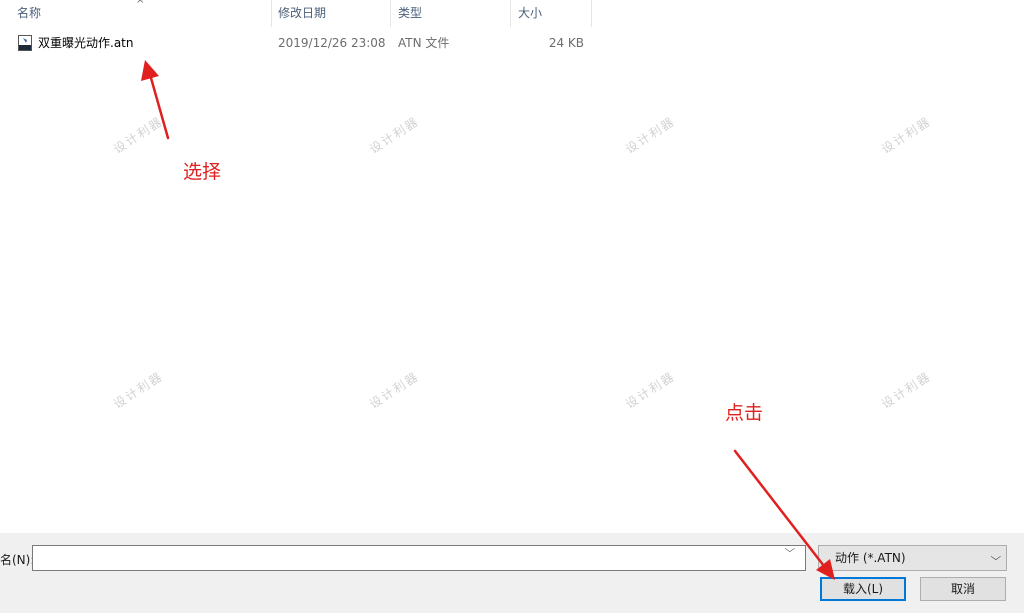  What do you see at coordinates (332, 43) in the screenshot?
I see `file-modified: 2019/12/26 23:08` at bounding box center [332, 43].